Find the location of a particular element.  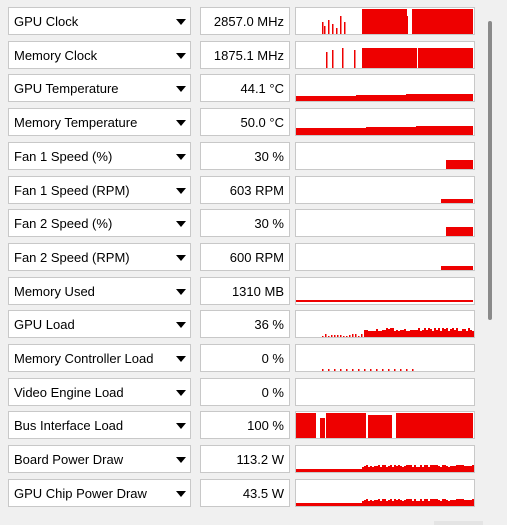

sensor-row: Memory Temperature 50.0 °C is located at coordinates (240, 123).